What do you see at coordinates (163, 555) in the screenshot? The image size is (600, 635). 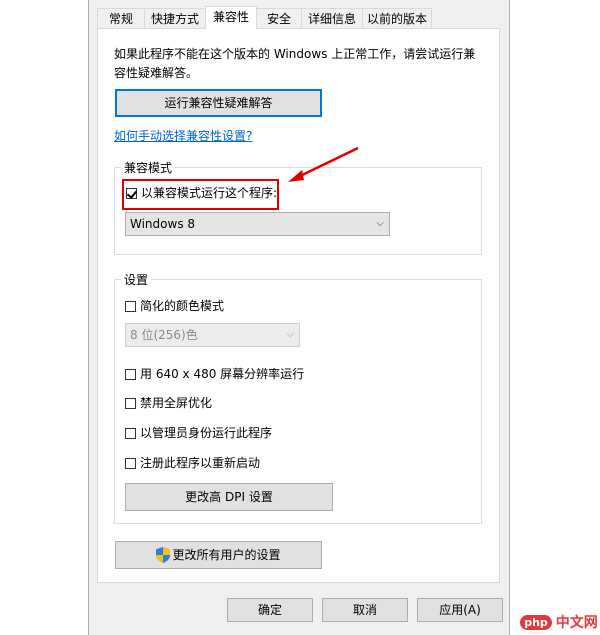 I see `uac-shield-icon` at bounding box center [163, 555].